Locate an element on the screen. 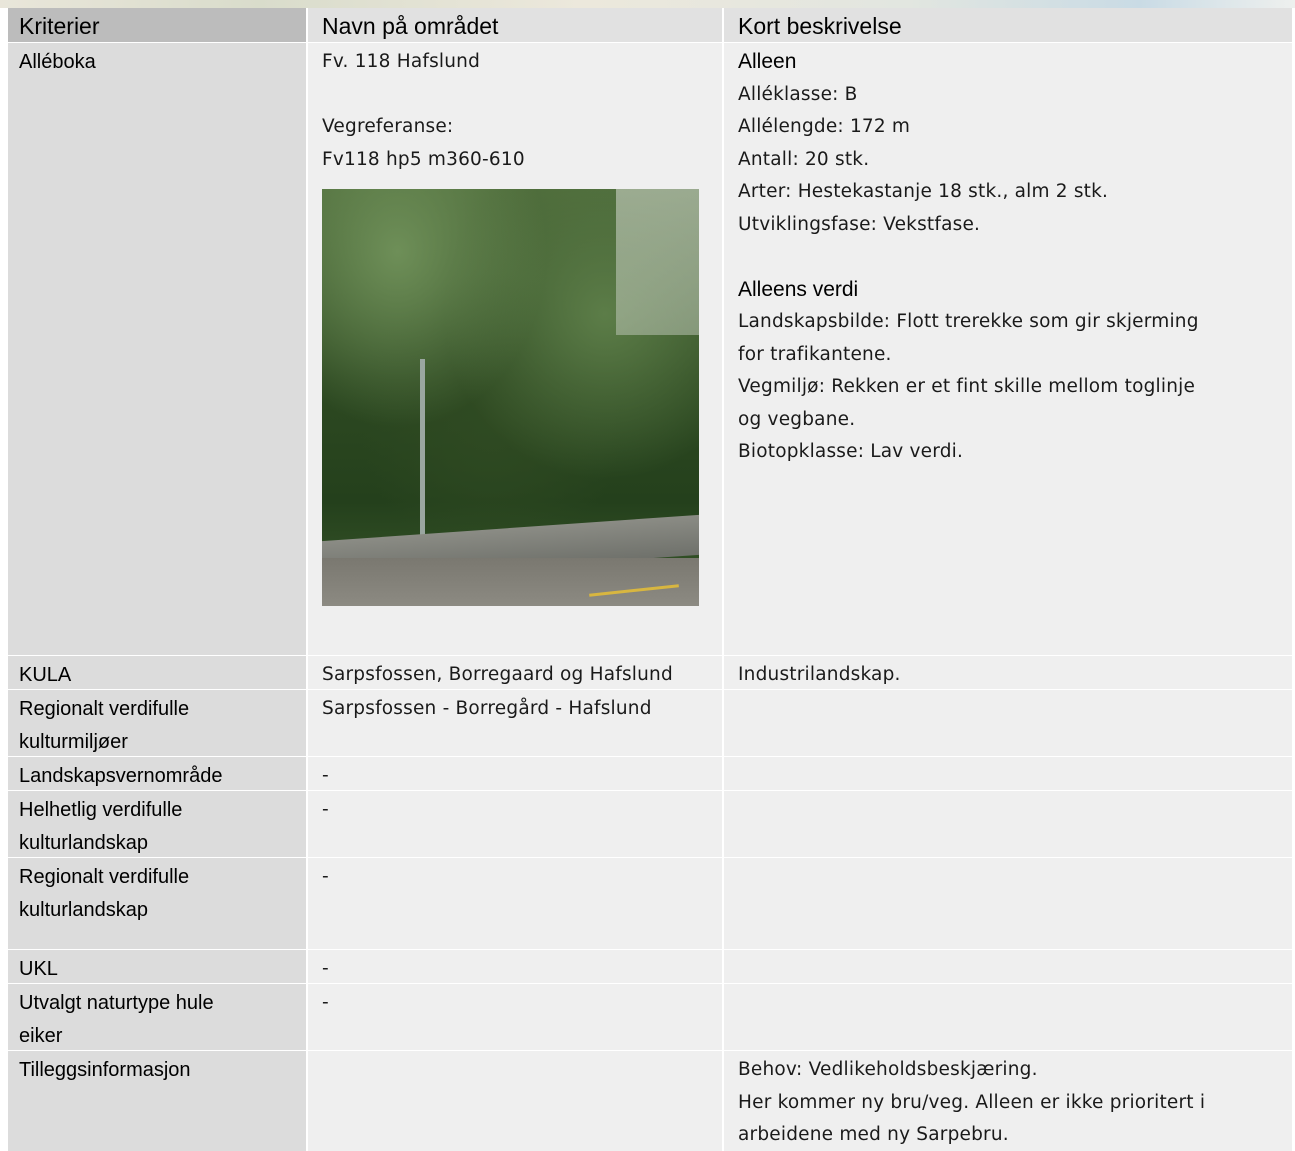 The width and height of the screenshot is (1295, 1151). header-cell-name: Navn på området is located at coordinates (515, 25).